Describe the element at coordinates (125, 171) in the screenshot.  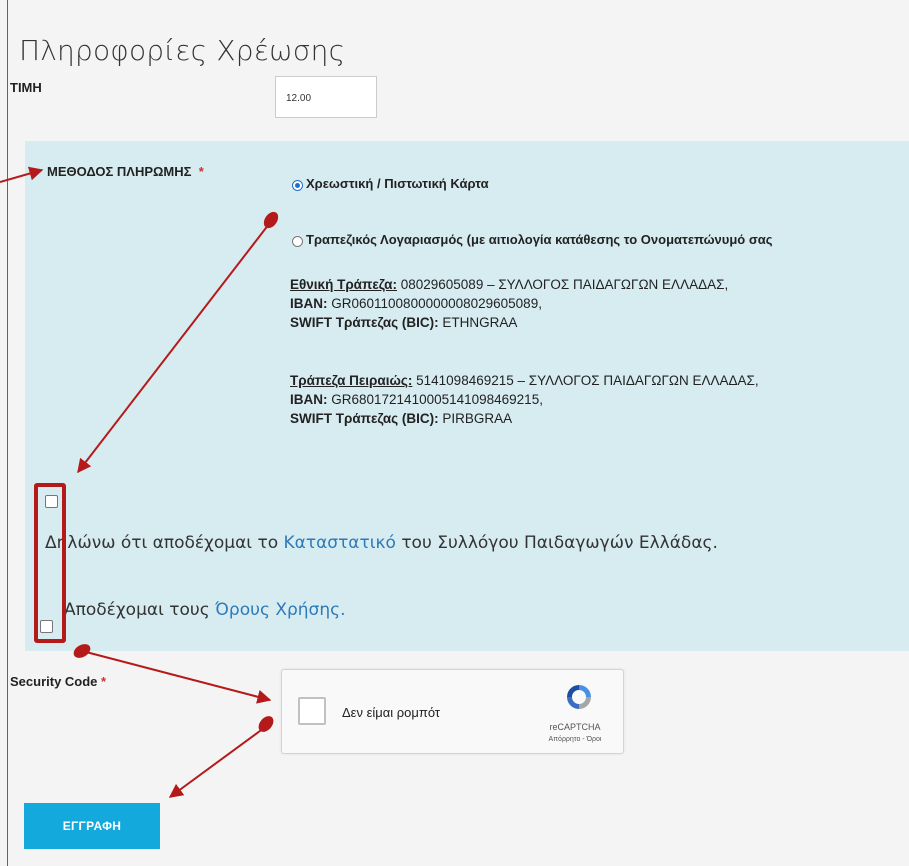
I see `payment-method-label: ΜΕΘΟΔΟΣ ΠΛΗΡΩΜΗΣ *` at that location.